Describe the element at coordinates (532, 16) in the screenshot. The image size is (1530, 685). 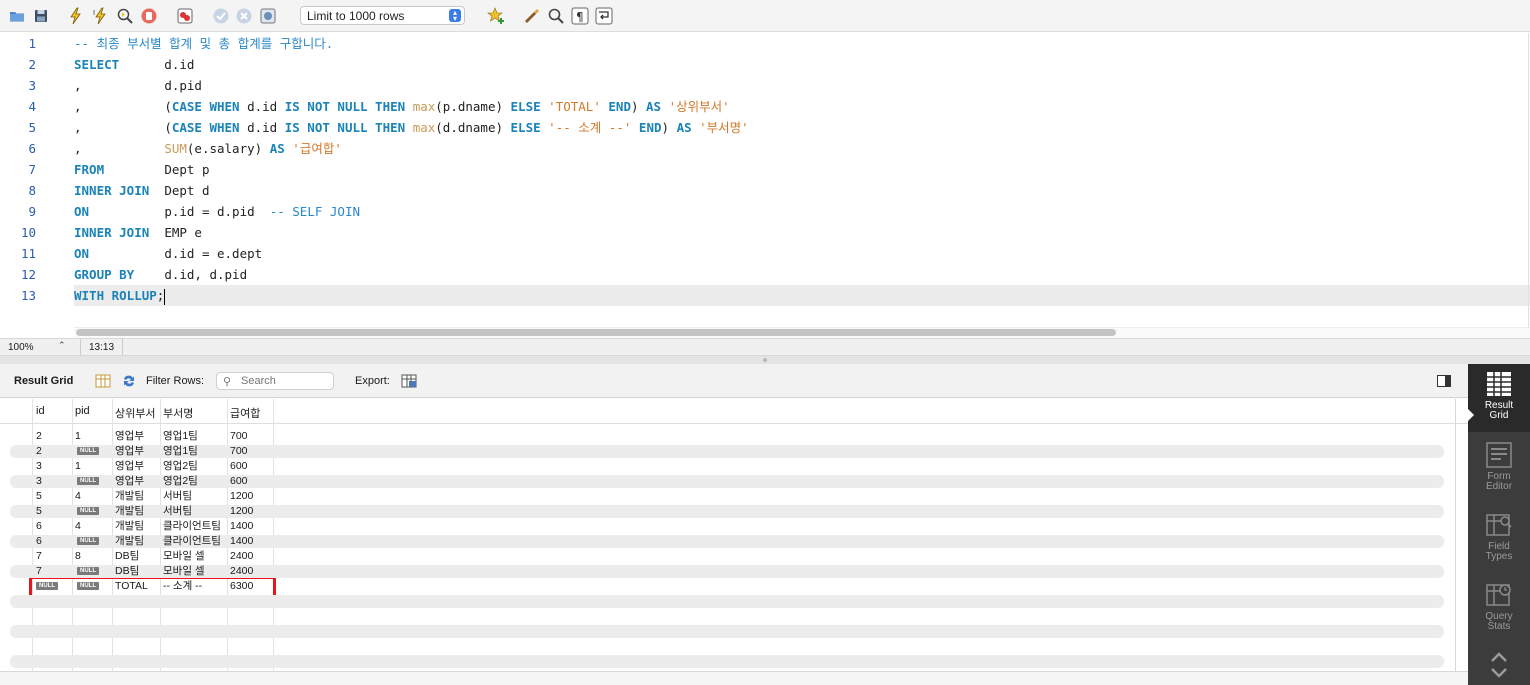
I see `beautify-icon` at that location.